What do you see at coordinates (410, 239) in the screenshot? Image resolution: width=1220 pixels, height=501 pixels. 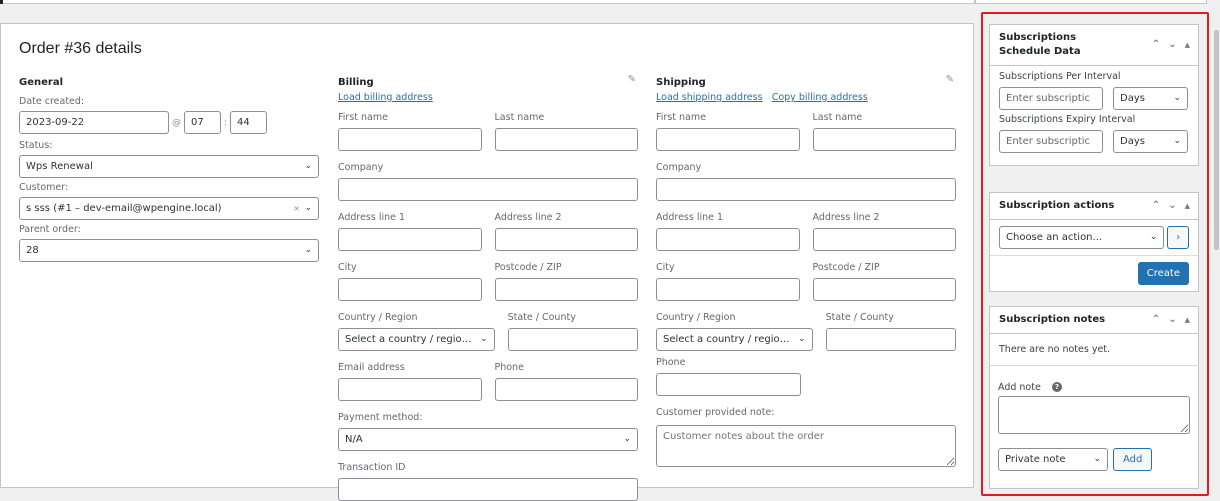 I see `billing-address1-input` at bounding box center [410, 239].